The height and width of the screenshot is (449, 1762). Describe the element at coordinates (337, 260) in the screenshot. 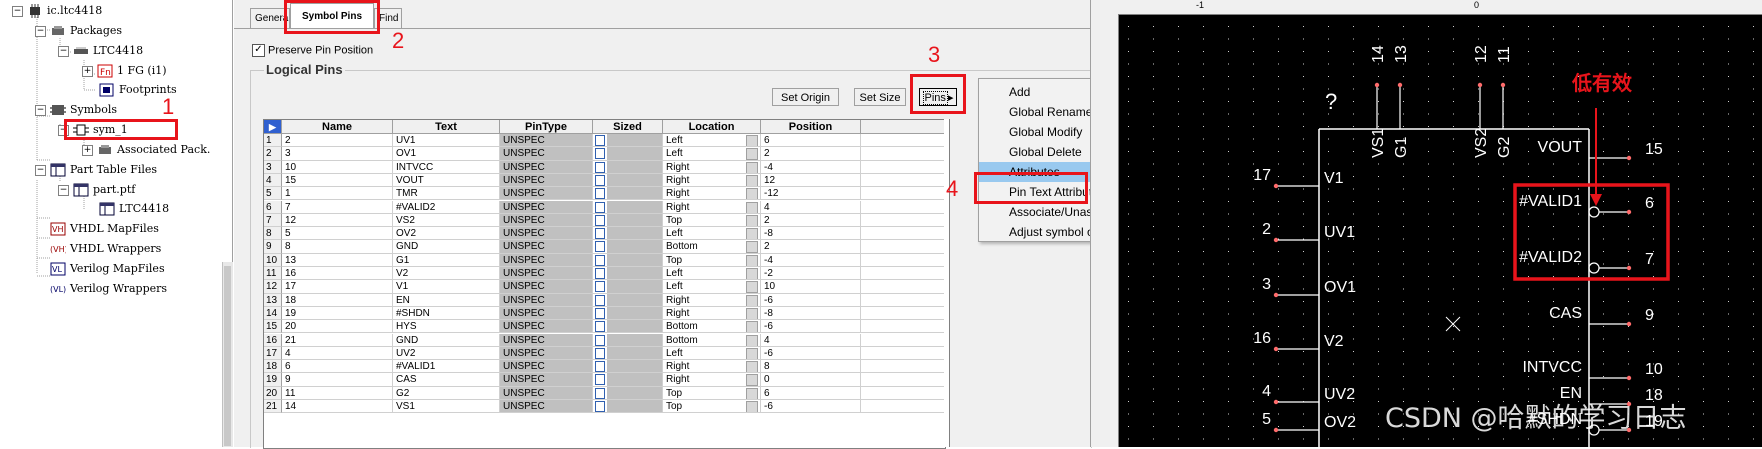

I see `pin-number-cell: 13` at that location.